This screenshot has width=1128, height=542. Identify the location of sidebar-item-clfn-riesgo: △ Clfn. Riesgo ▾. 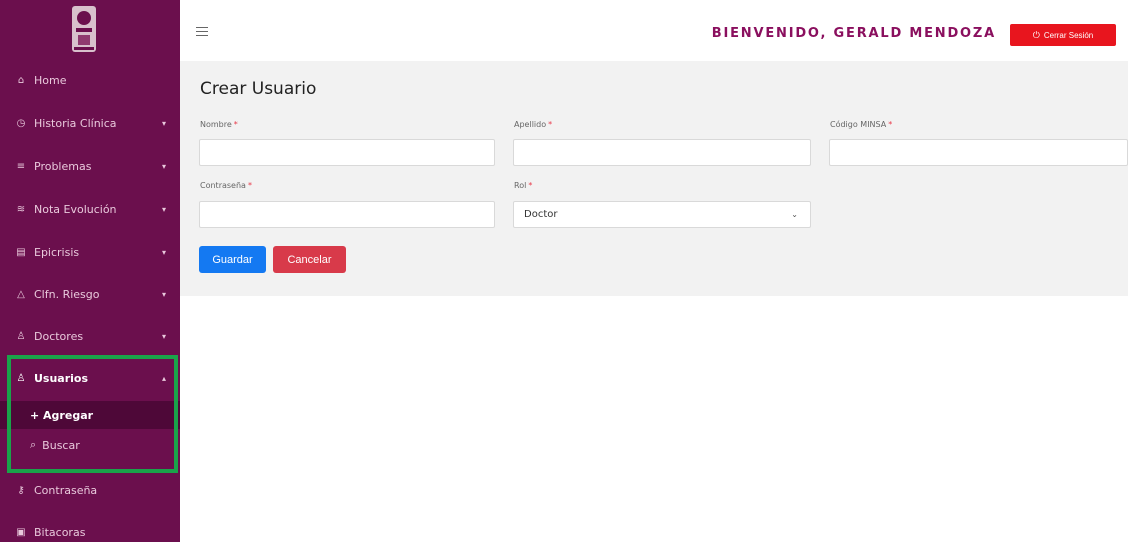
(90, 294).